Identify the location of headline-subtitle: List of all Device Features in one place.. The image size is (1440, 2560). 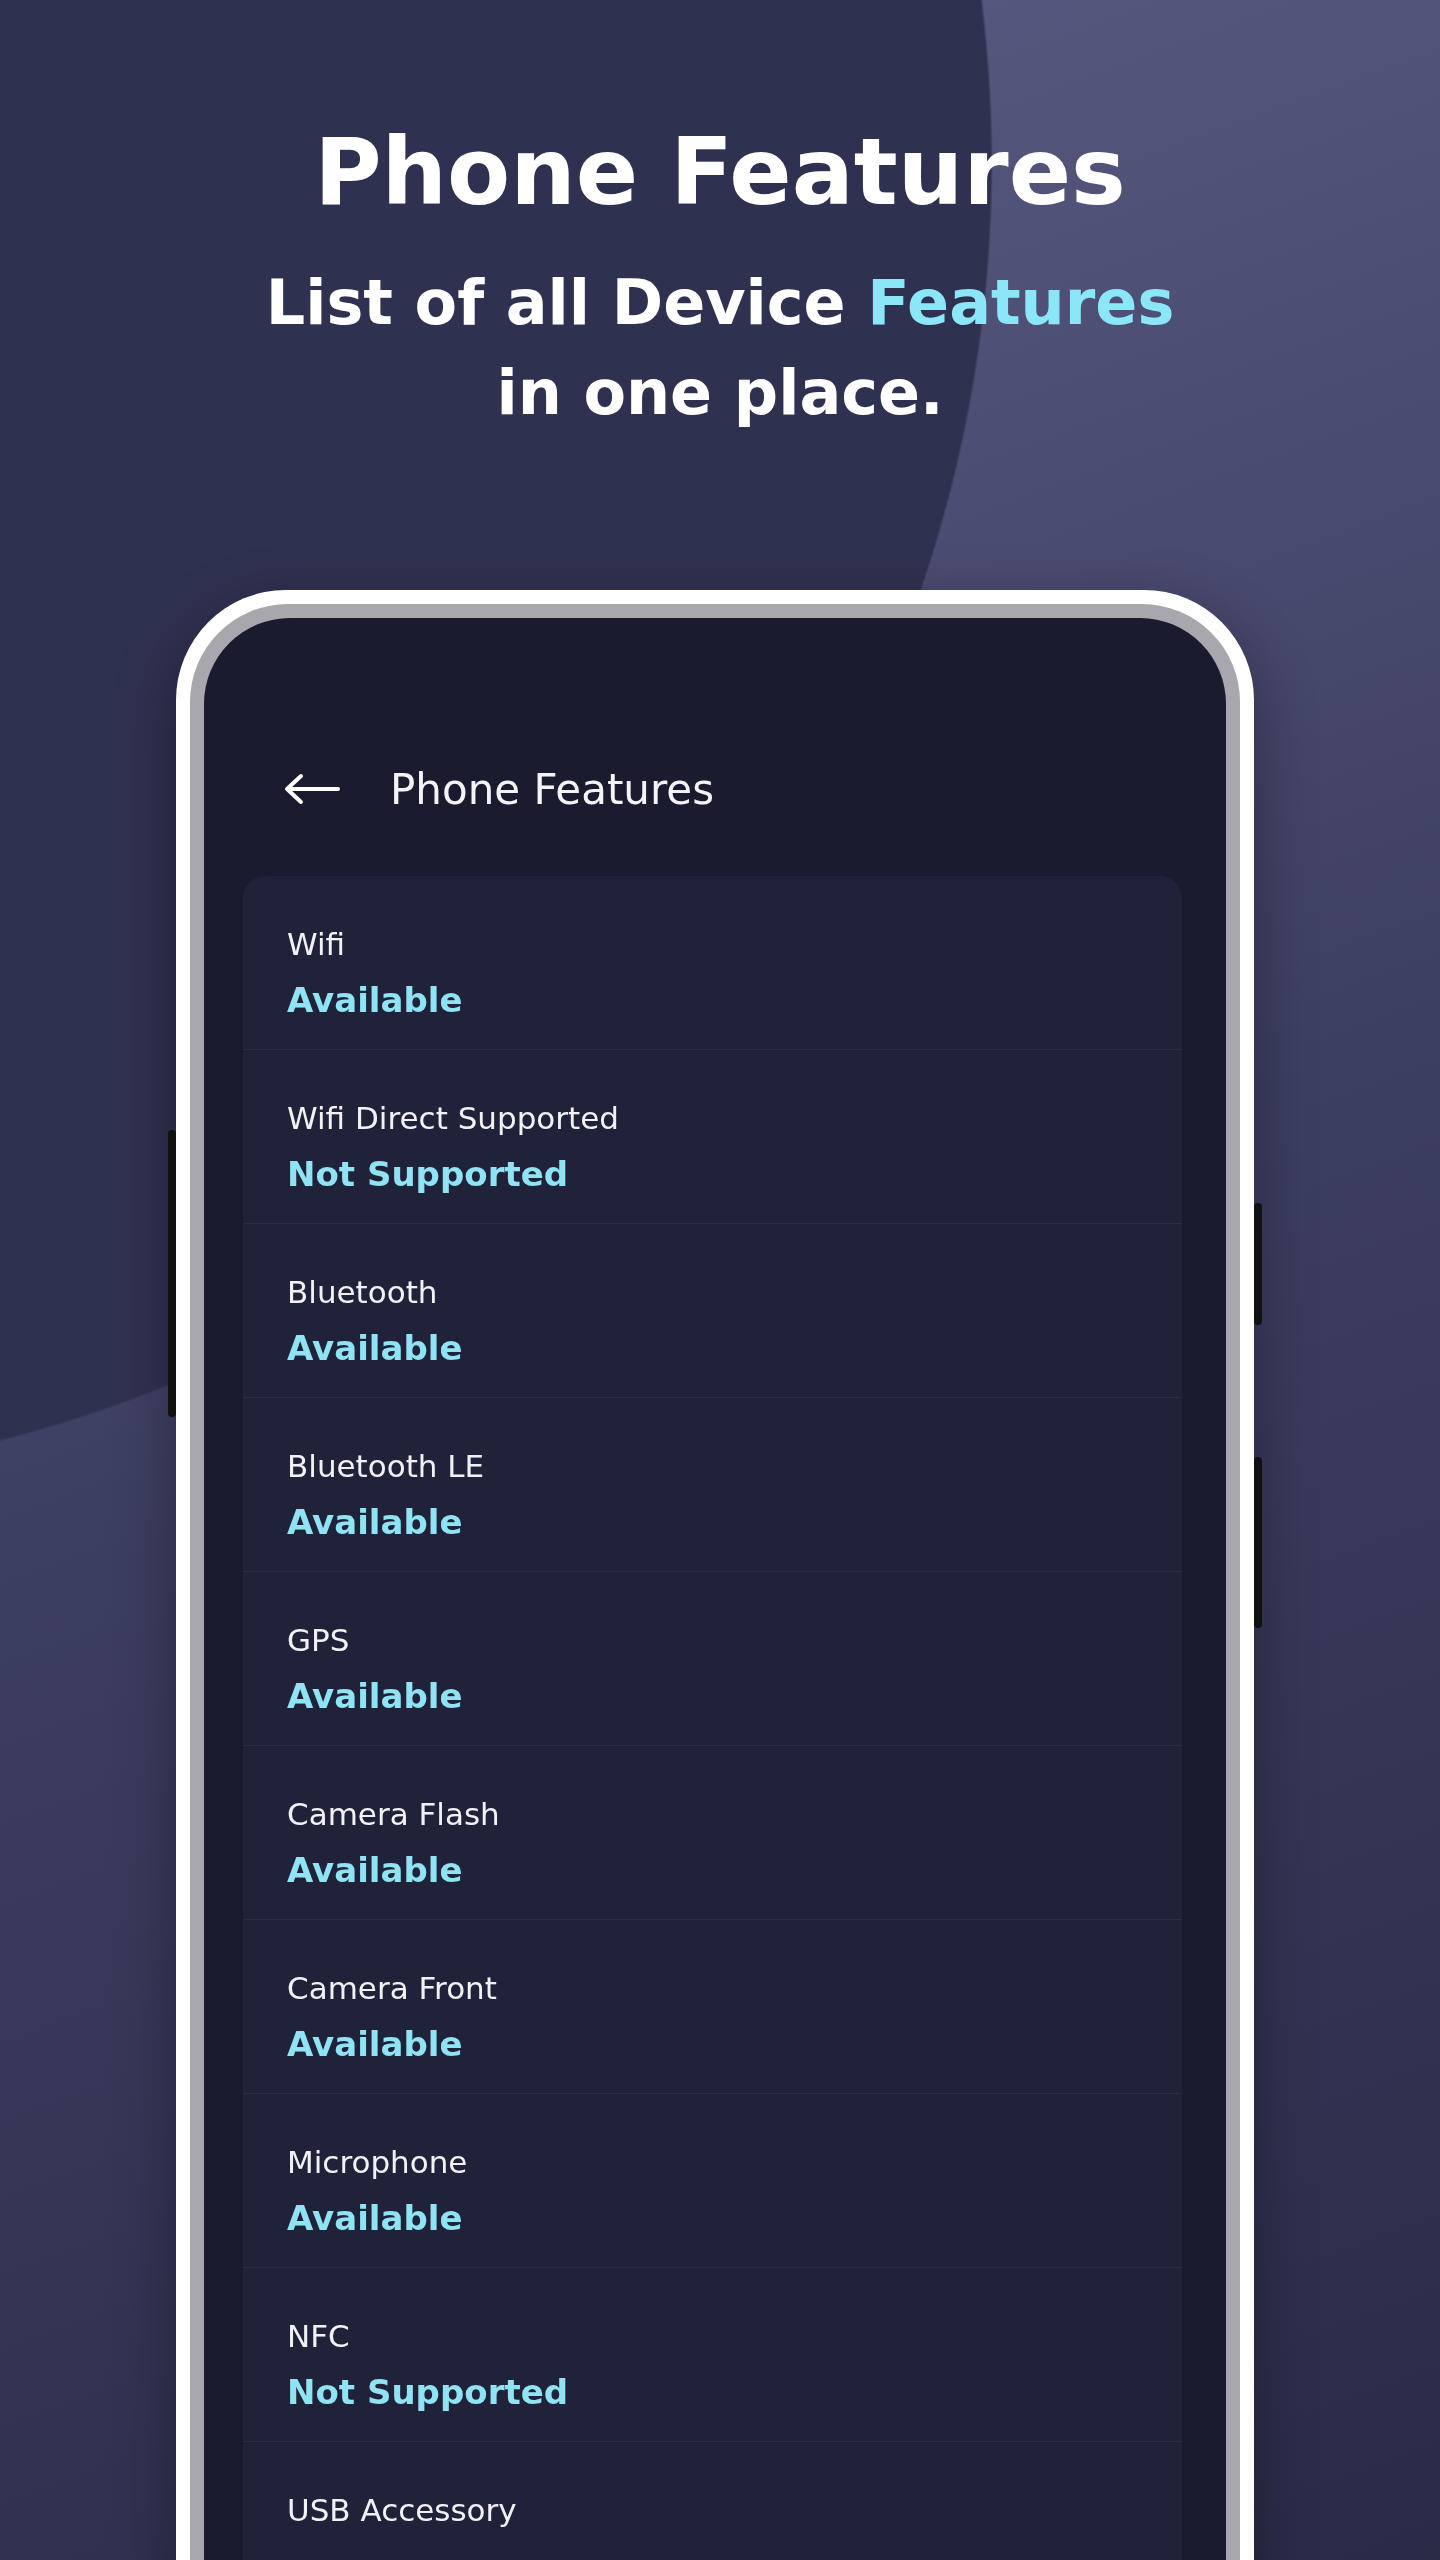
(720, 348).